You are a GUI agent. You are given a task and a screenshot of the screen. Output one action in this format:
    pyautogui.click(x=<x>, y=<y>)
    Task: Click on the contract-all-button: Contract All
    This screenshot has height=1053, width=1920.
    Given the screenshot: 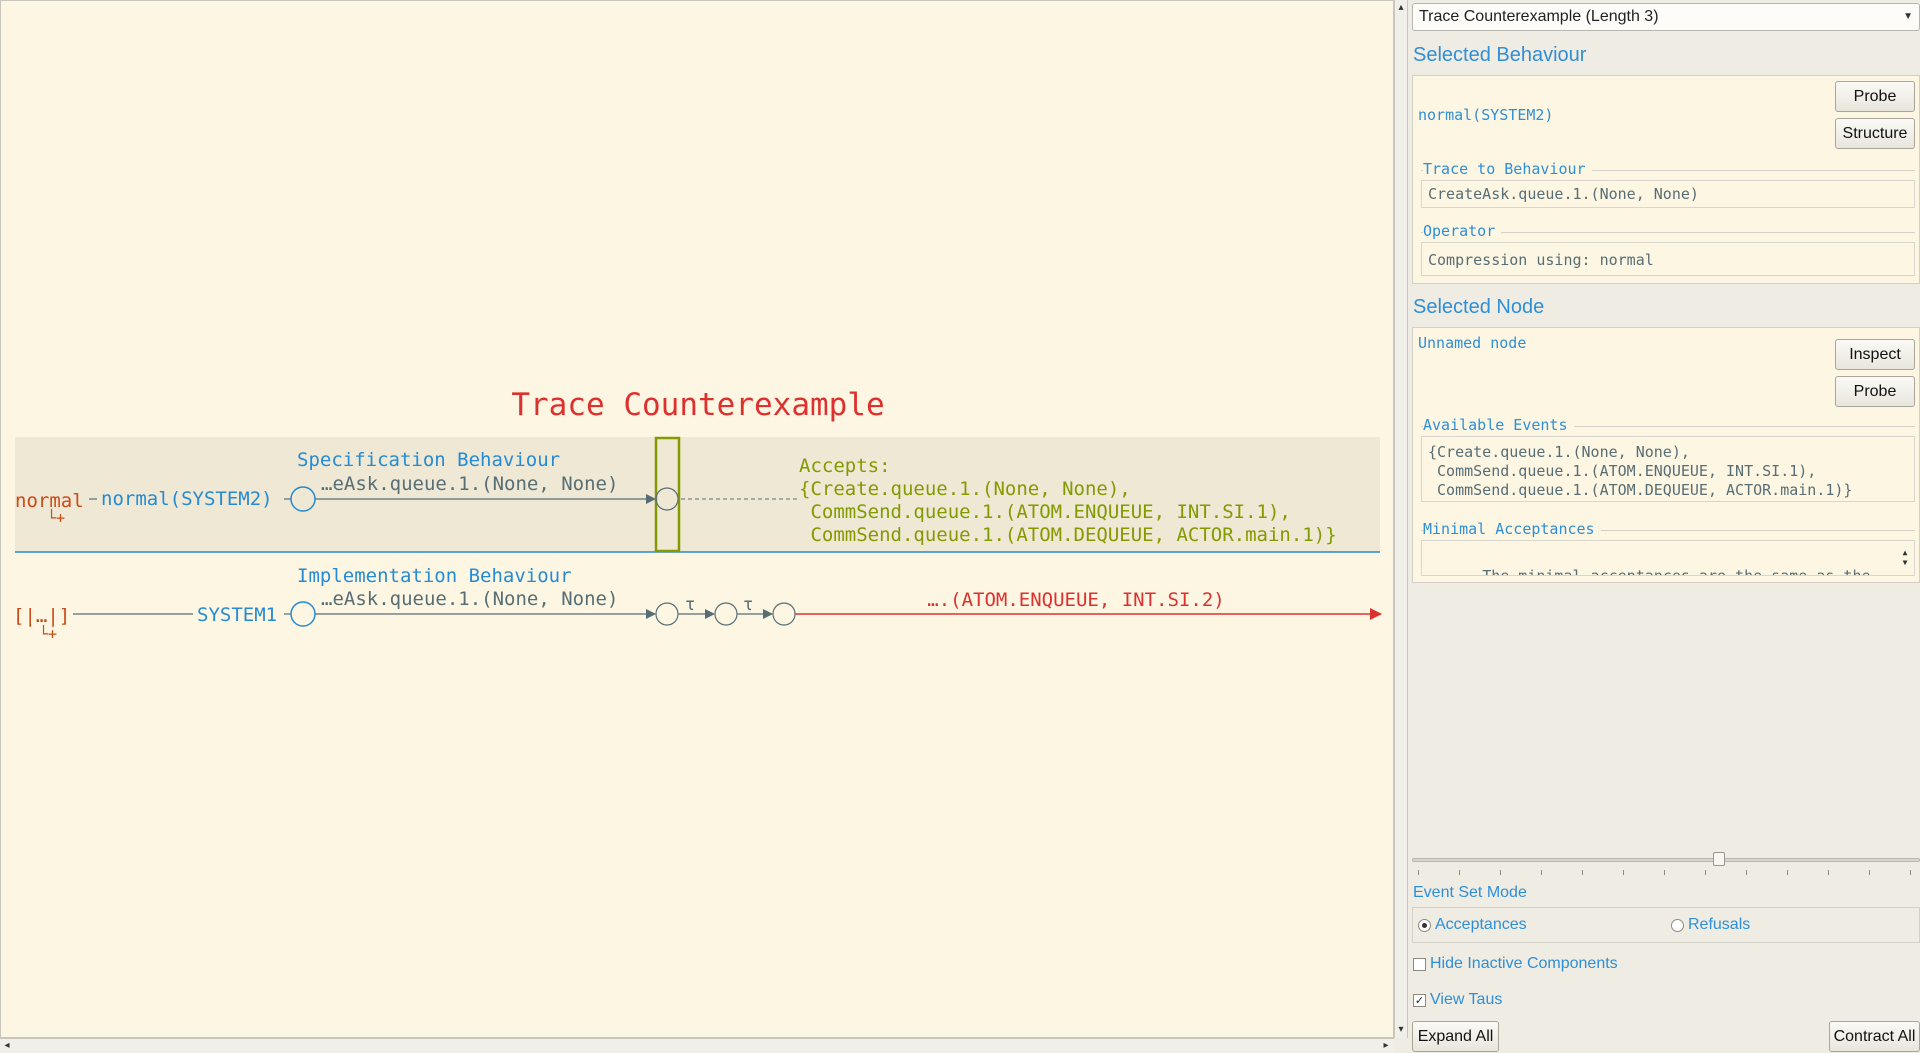 What is the action you would take?
    pyautogui.click(x=1874, y=1036)
    